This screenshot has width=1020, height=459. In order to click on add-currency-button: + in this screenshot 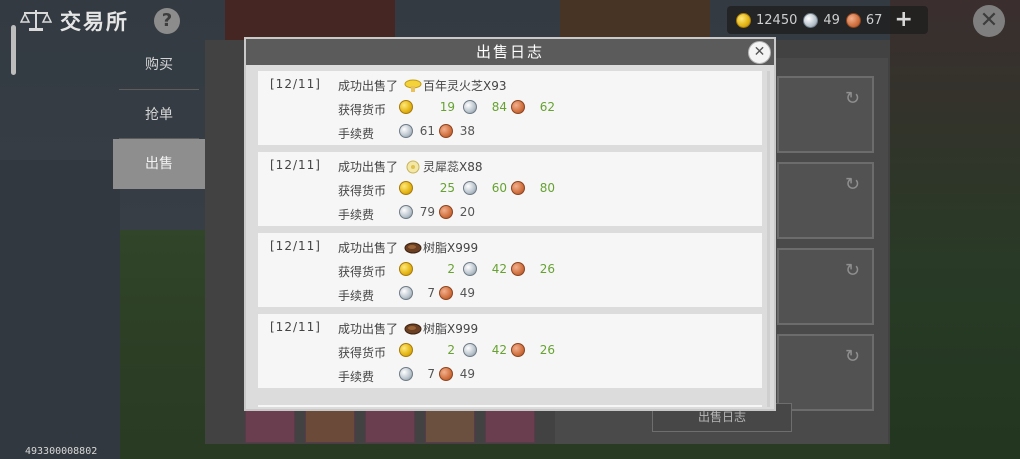, I will do `click(903, 20)`.